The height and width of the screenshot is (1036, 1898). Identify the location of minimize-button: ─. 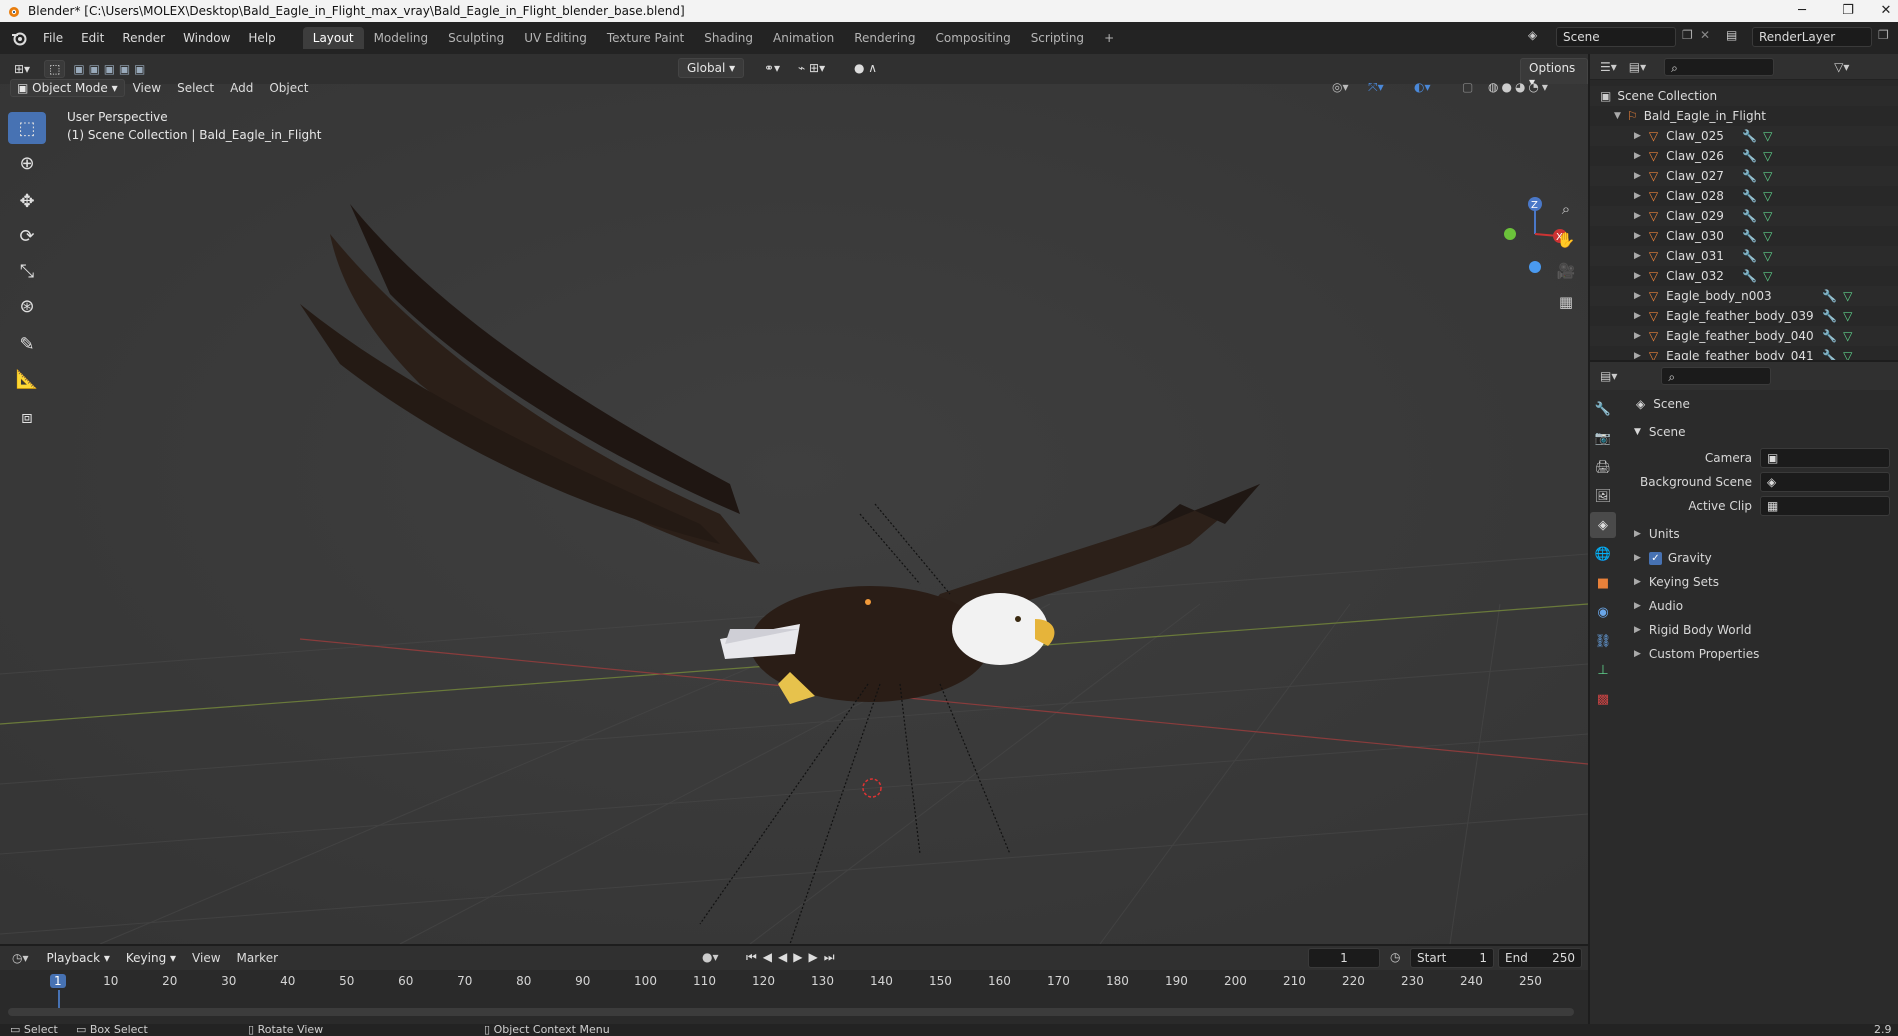
(1802, 11).